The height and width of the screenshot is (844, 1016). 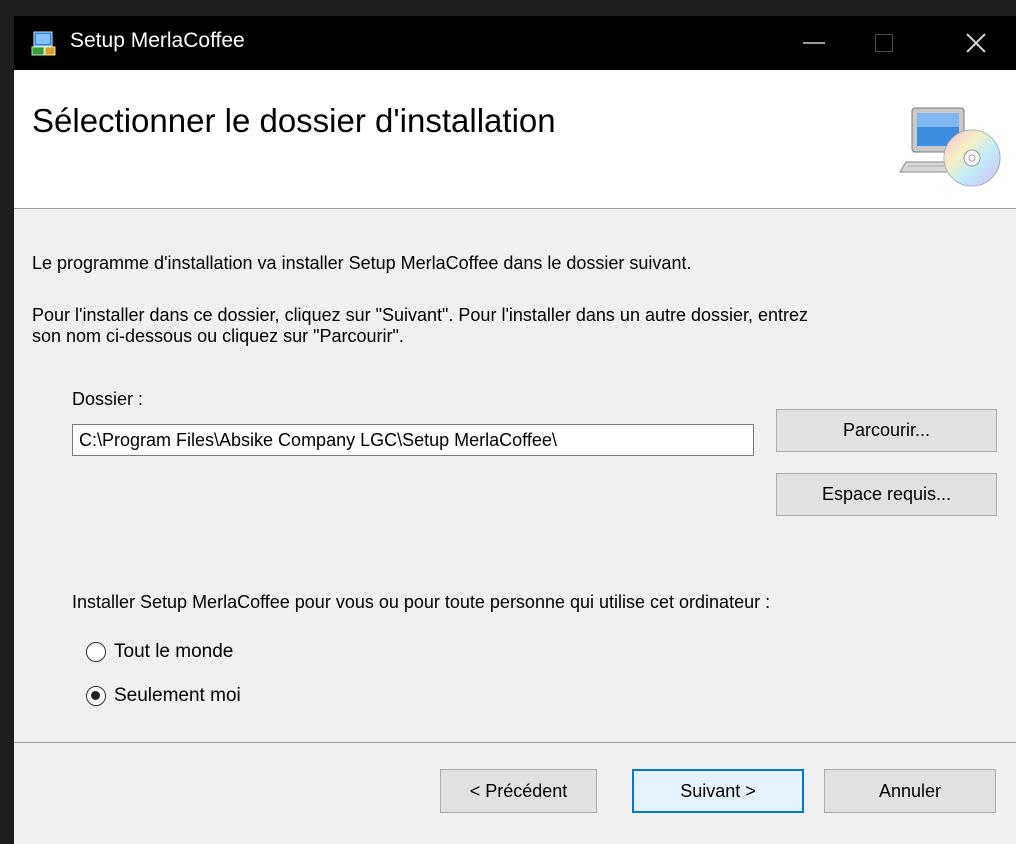 I want to click on radio-only-me-circle, so click(x=96, y=696).